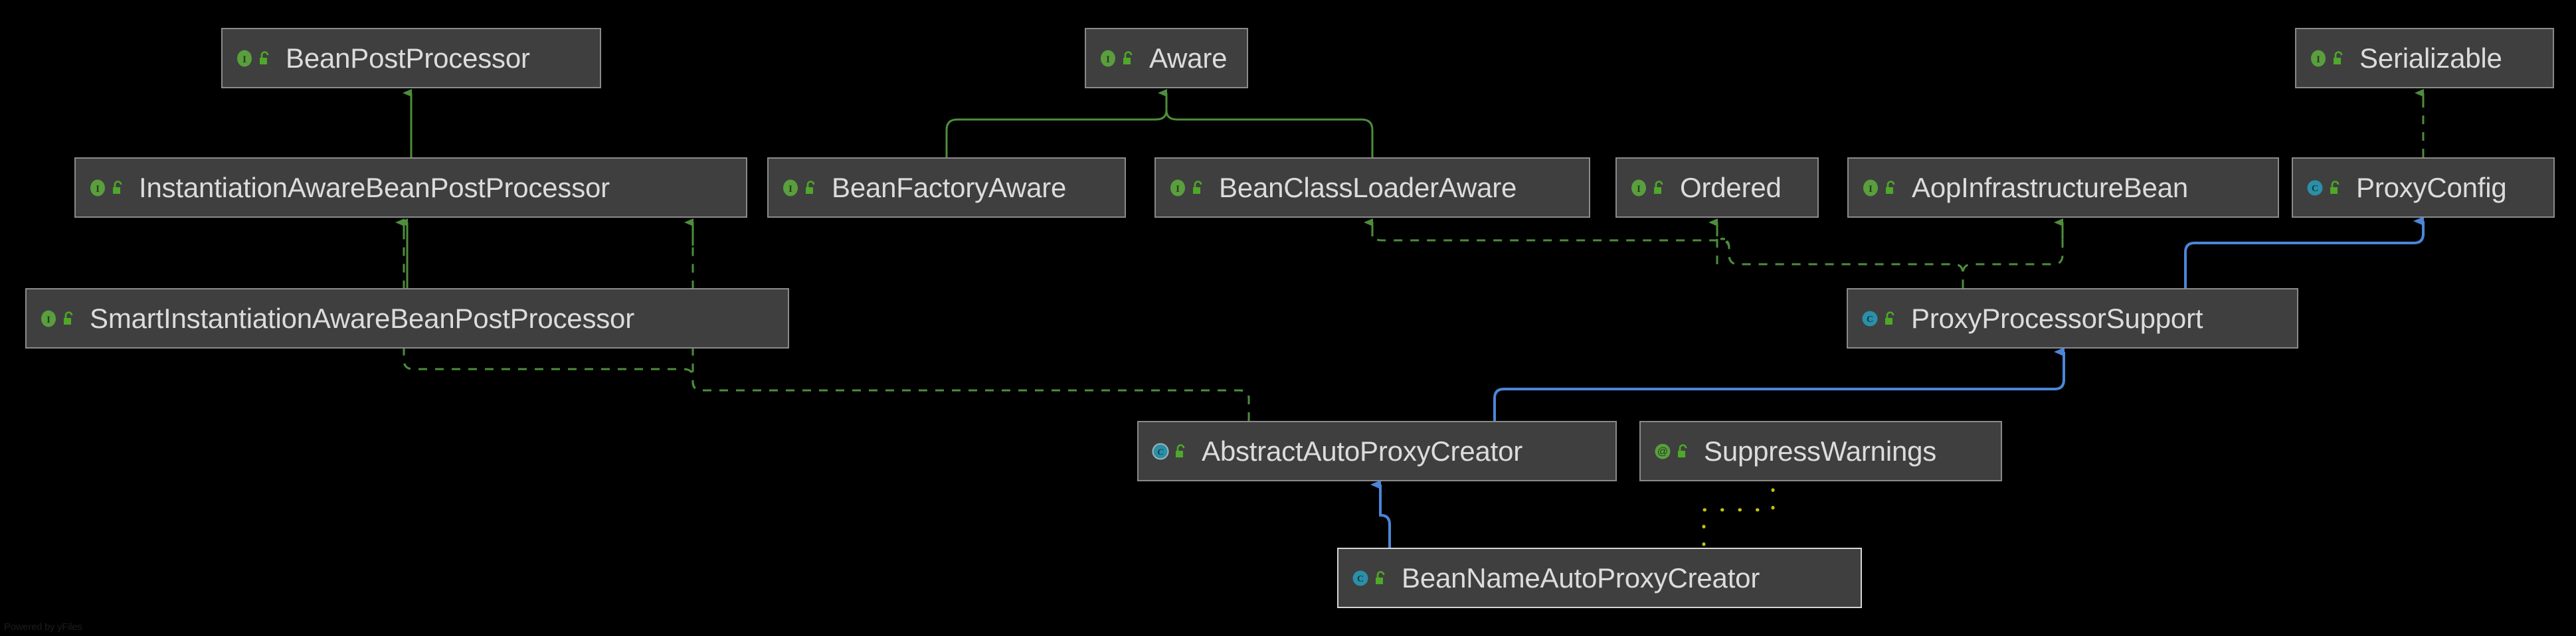  I want to click on uml-node-beannameautoproxycreator: C BeanNameAutoProxyCreator, so click(1599, 578).